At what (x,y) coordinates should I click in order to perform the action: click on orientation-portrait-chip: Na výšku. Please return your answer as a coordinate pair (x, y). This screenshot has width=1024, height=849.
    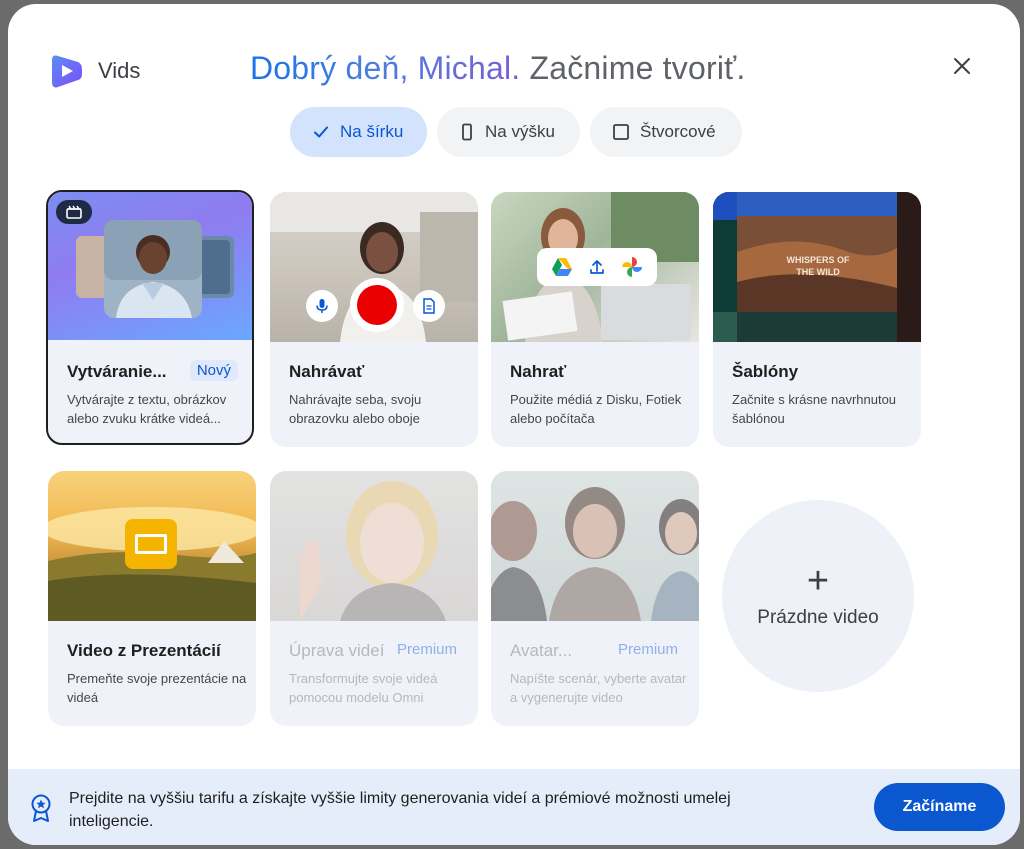
    Looking at the image, I should click on (508, 132).